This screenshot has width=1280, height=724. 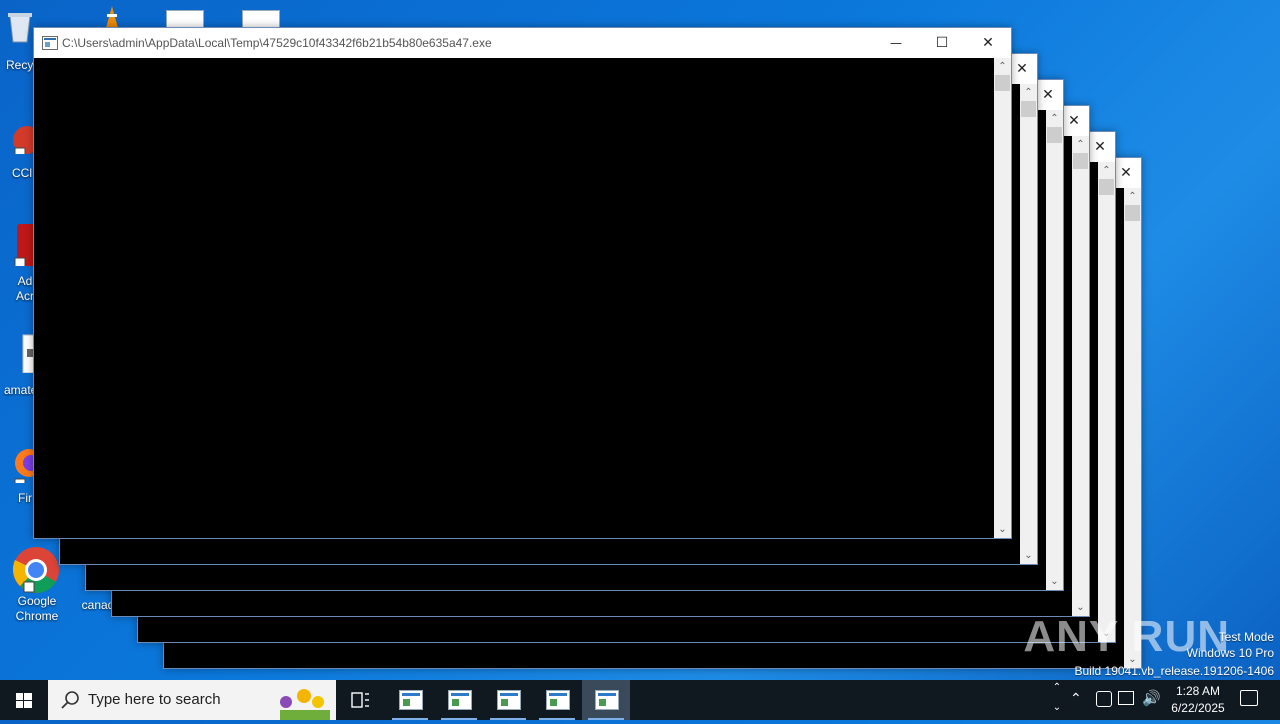 What do you see at coordinates (112, 17) in the screenshot?
I see `vlc-icon` at bounding box center [112, 17].